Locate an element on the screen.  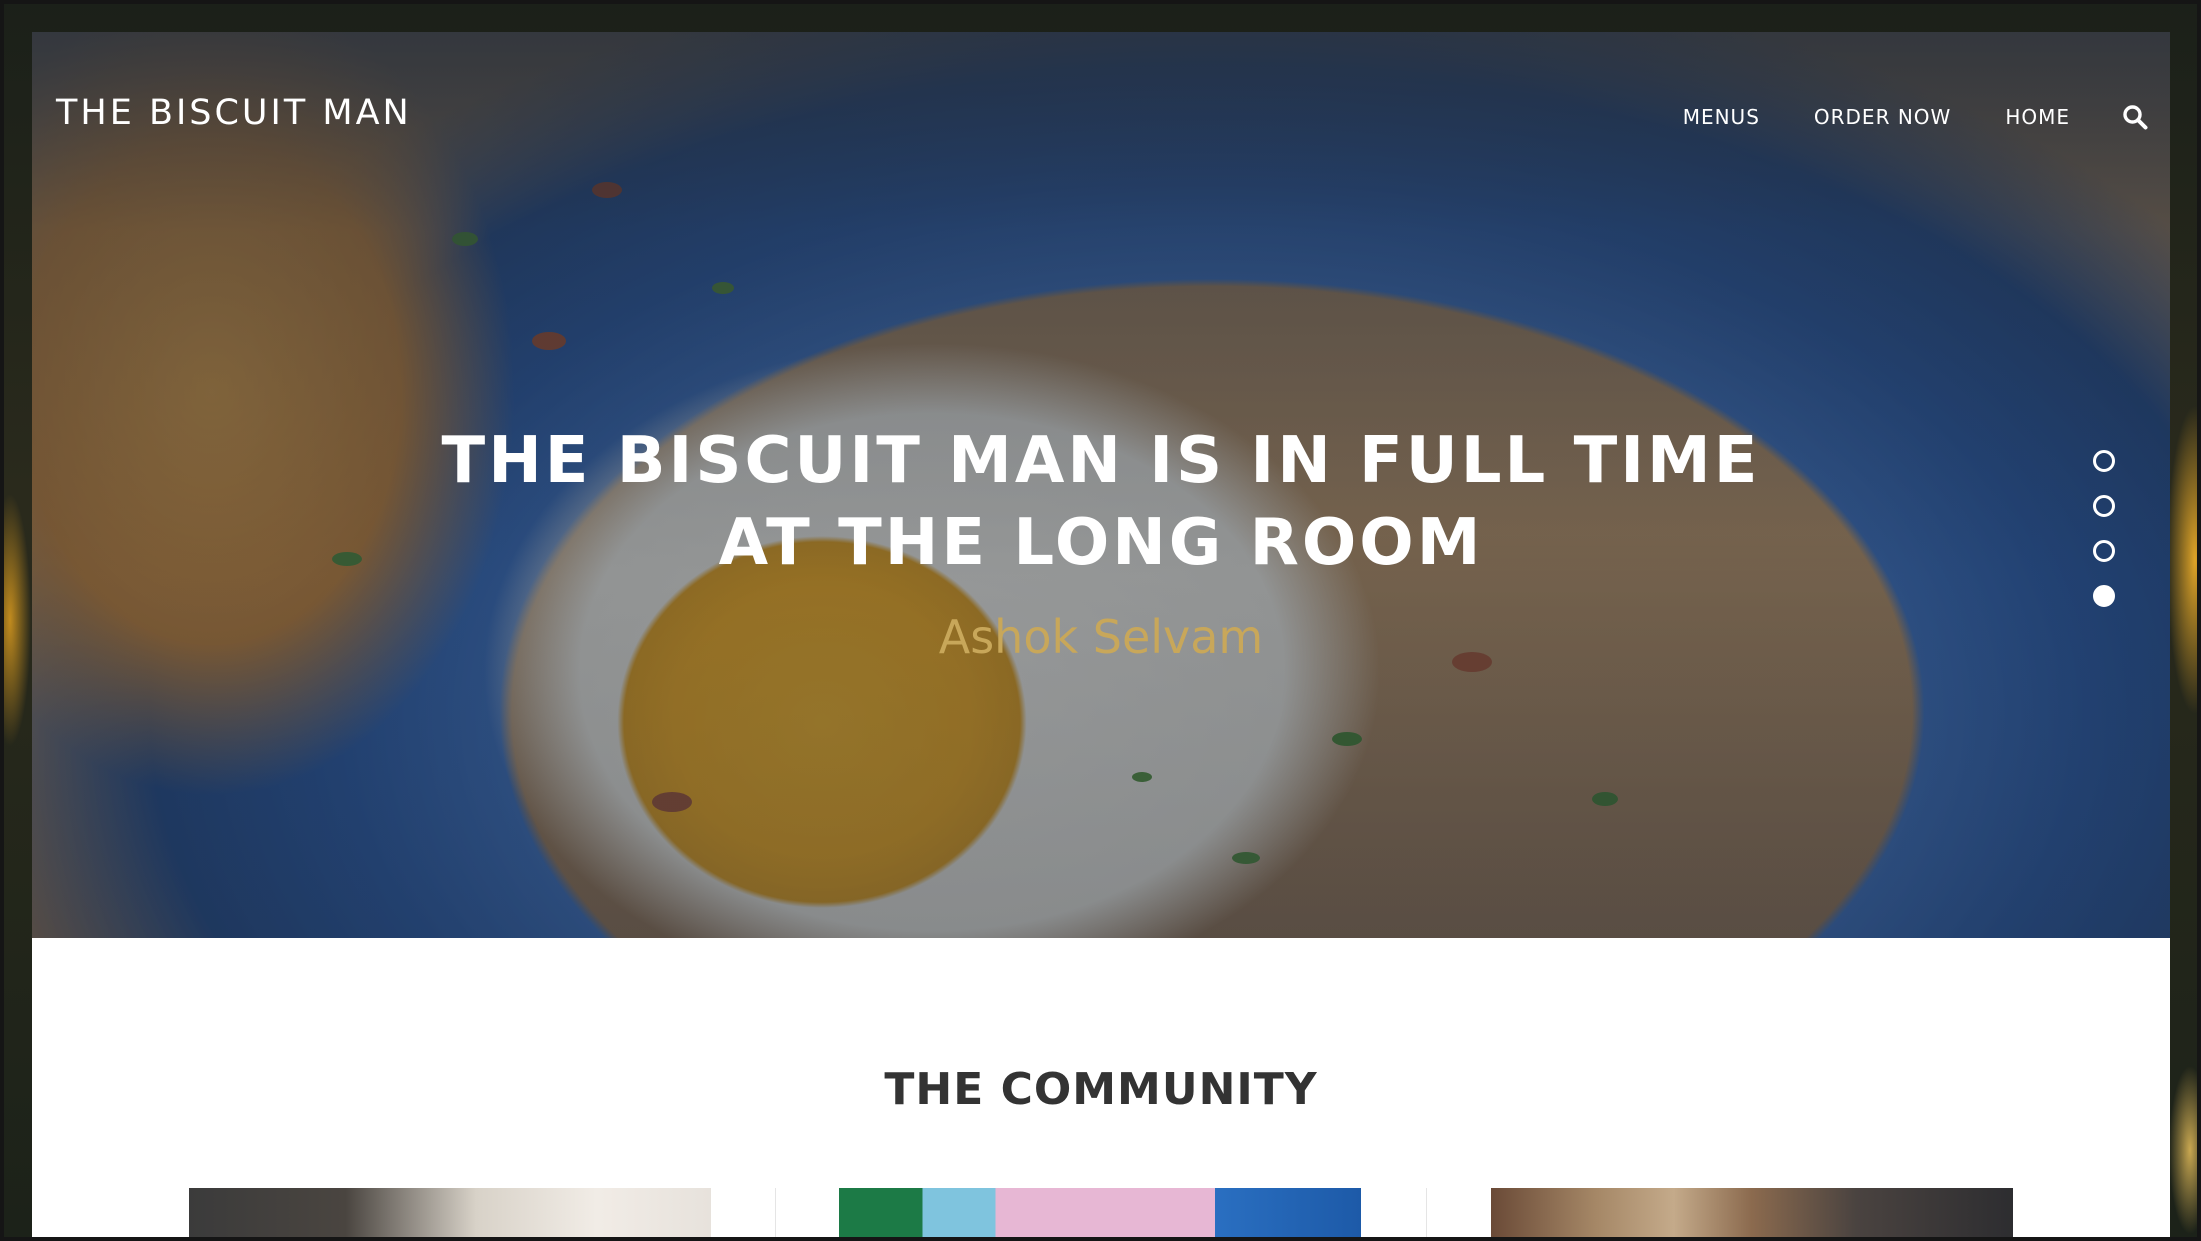
slider-pagination is located at coordinates (2104, 540).